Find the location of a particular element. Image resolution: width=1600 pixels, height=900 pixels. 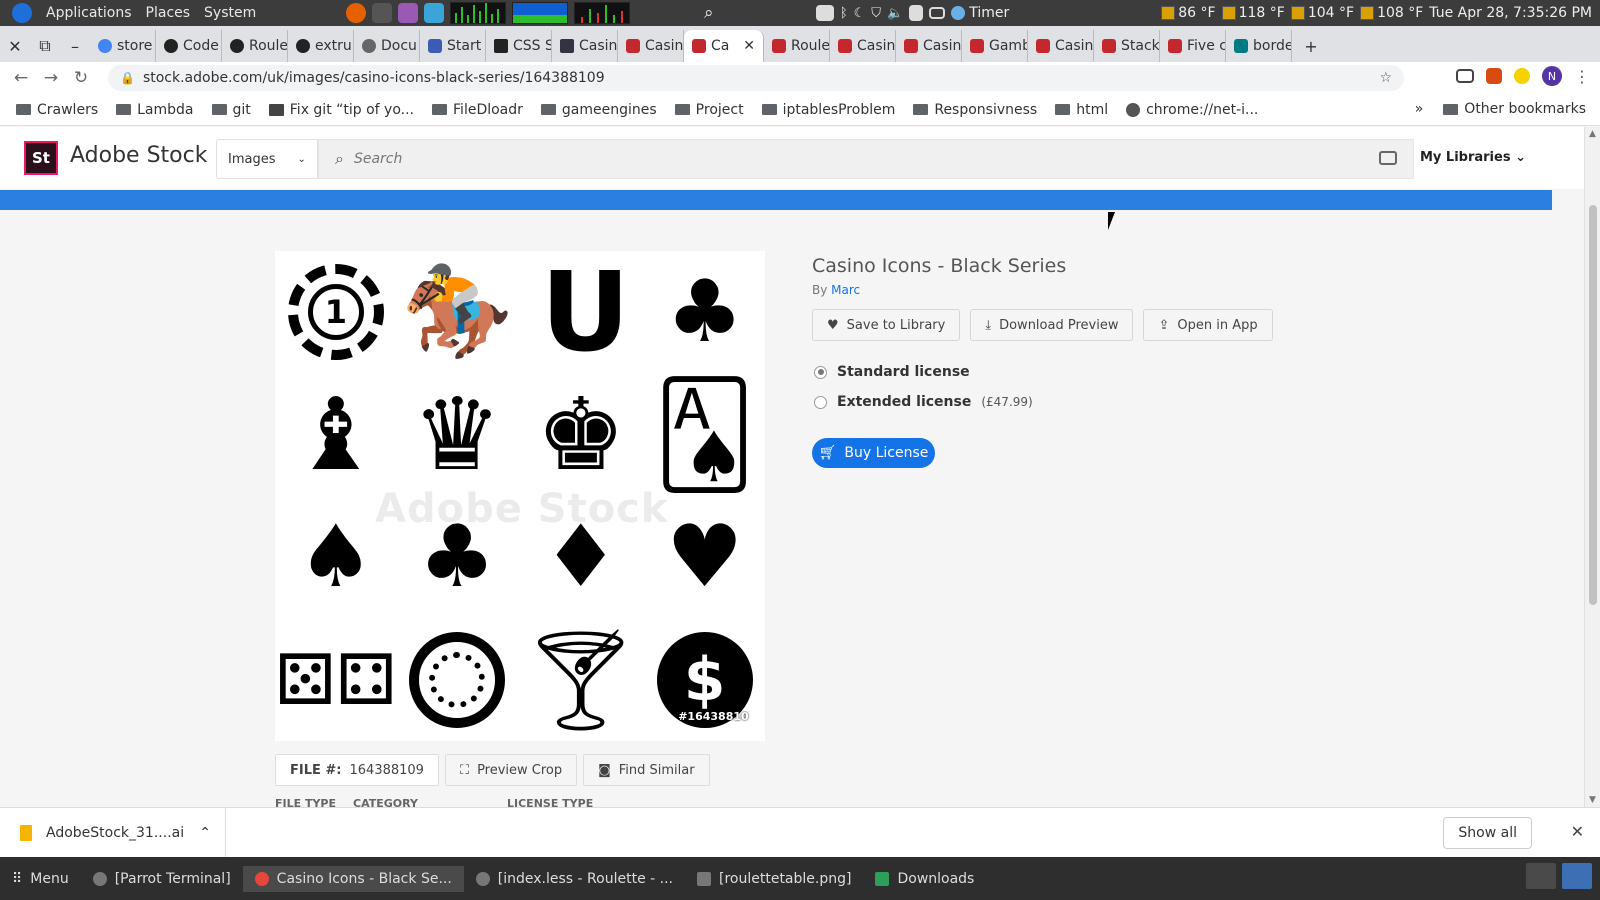

radio-unselected is located at coordinates (820, 402).